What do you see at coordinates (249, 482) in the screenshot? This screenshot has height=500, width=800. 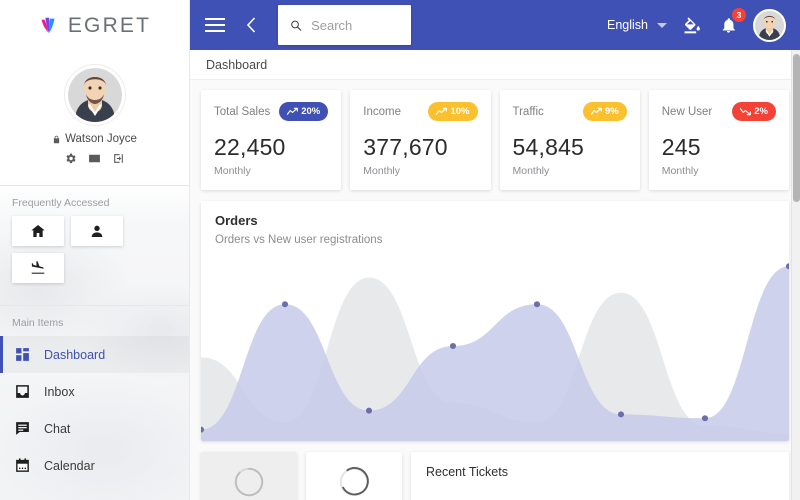 I see `progress-ring-icon` at bounding box center [249, 482].